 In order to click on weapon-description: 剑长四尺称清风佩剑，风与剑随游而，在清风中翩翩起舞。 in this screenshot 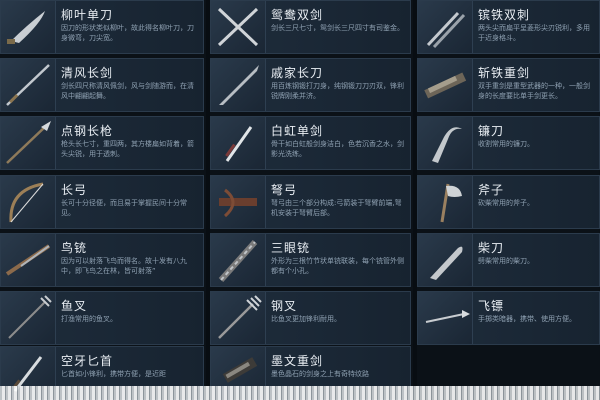, I will do `click(127, 91)`.